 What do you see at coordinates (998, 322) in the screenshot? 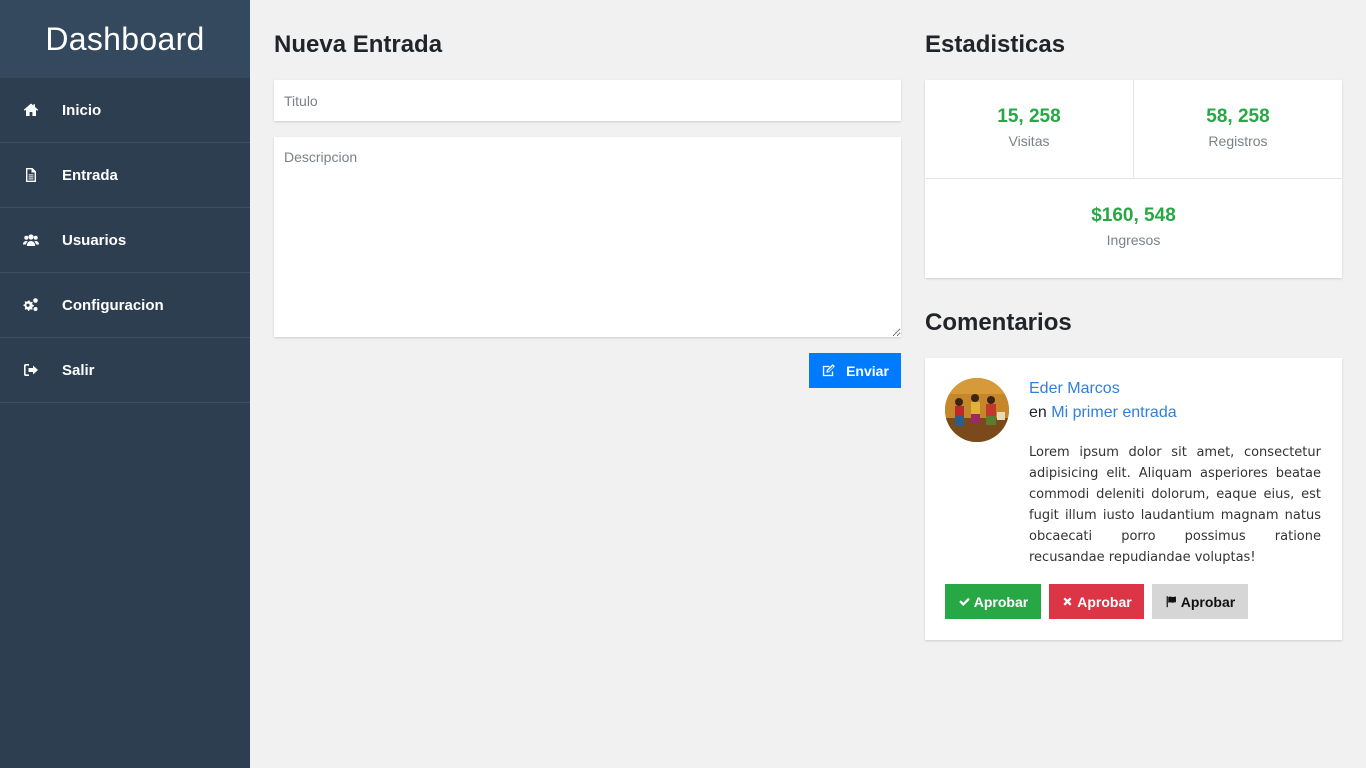
I see `comments-title: Comentarios` at bounding box center [998, 322].